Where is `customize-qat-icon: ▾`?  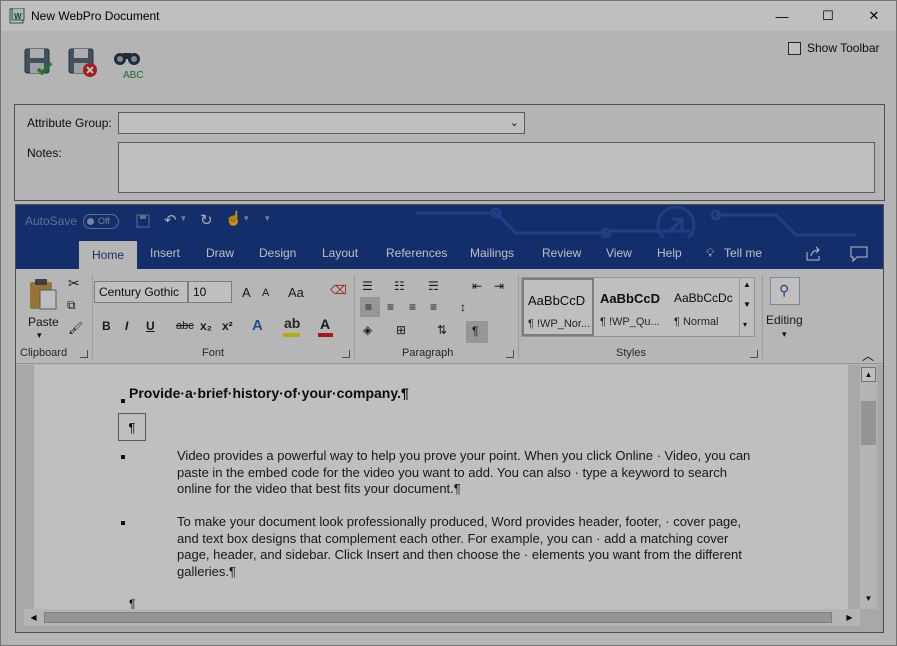 customize-qat-icon: ▾ is located at coordinates (267, 218).